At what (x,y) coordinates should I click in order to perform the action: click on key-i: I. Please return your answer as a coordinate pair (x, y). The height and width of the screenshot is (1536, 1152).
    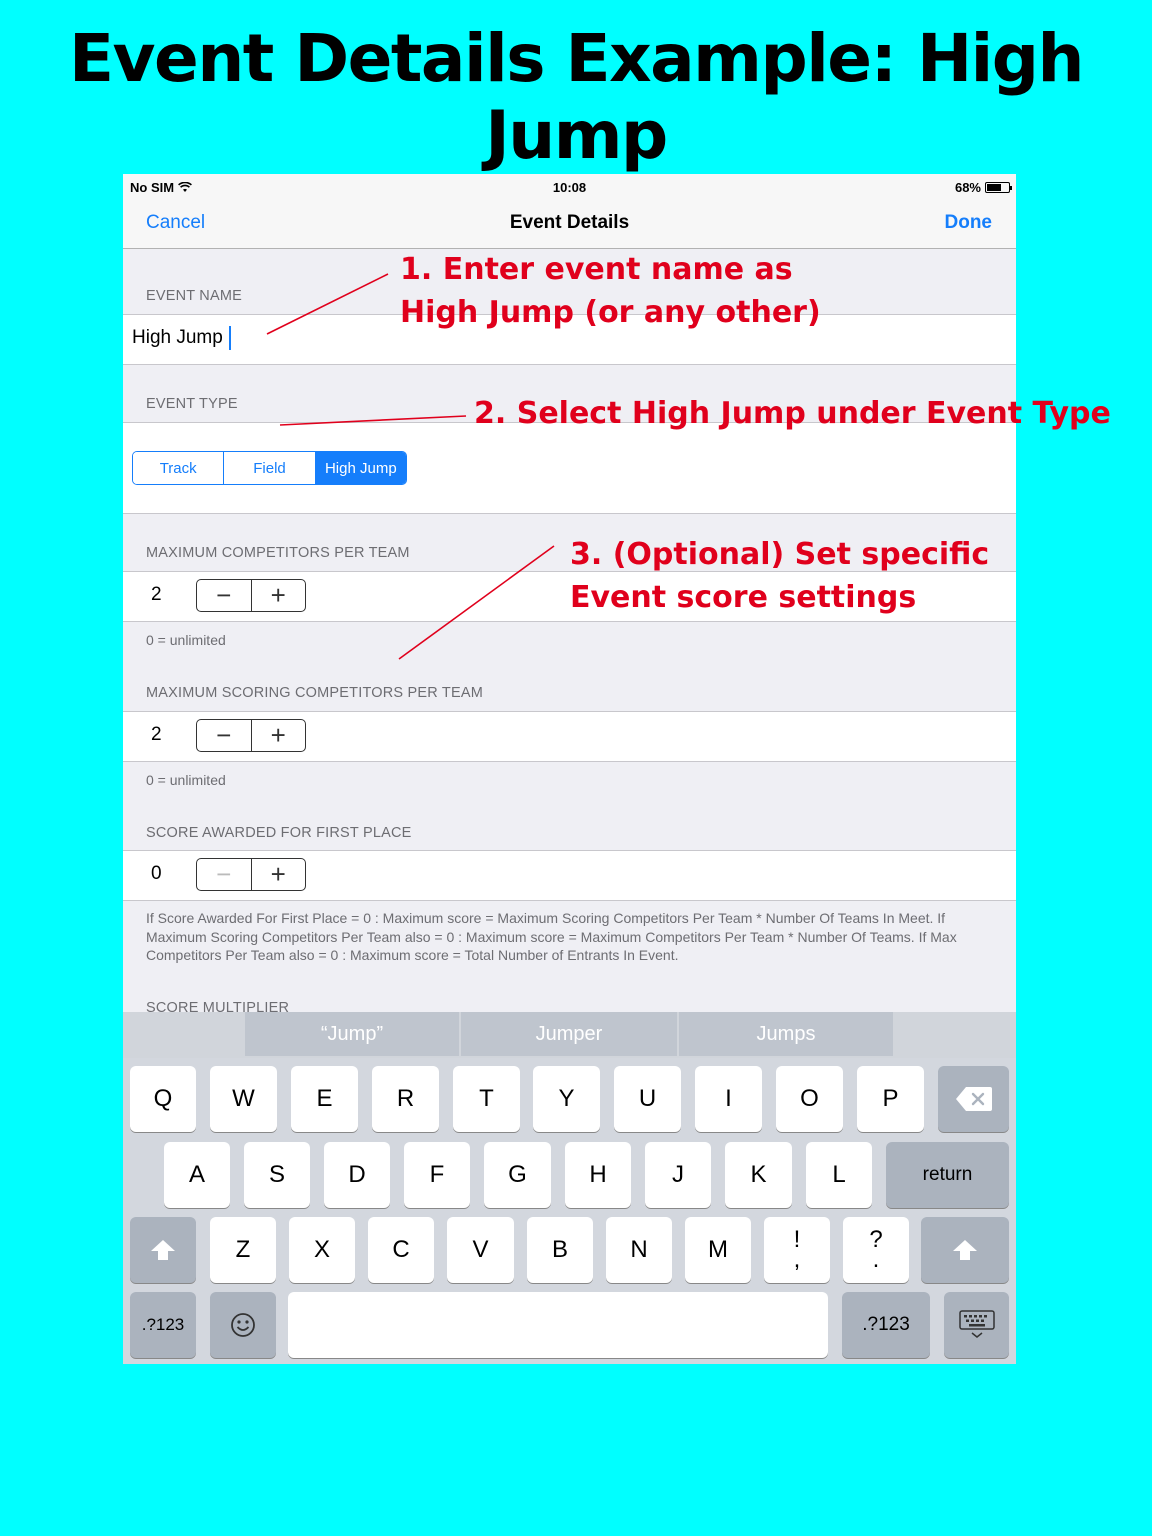
    Looking at the image, I should click on (728, 1099).